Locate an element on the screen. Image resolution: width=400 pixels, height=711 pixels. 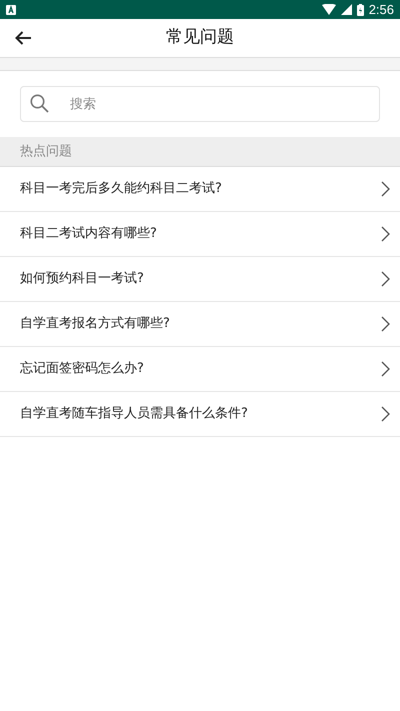
search-icon is located at coordinates (39, 103).